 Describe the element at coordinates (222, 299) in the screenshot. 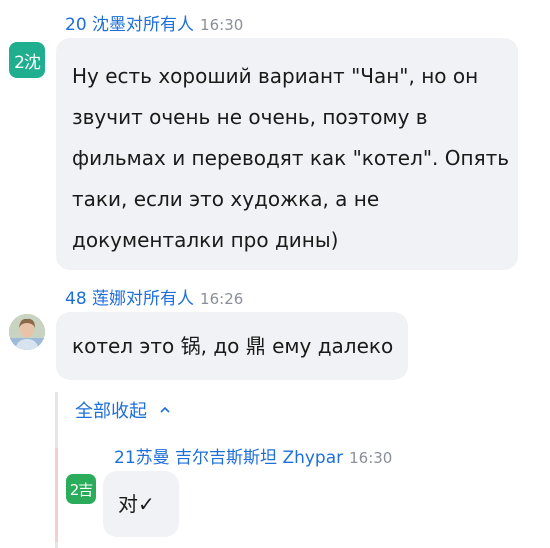

I see `message-time: 16:26` at that location.